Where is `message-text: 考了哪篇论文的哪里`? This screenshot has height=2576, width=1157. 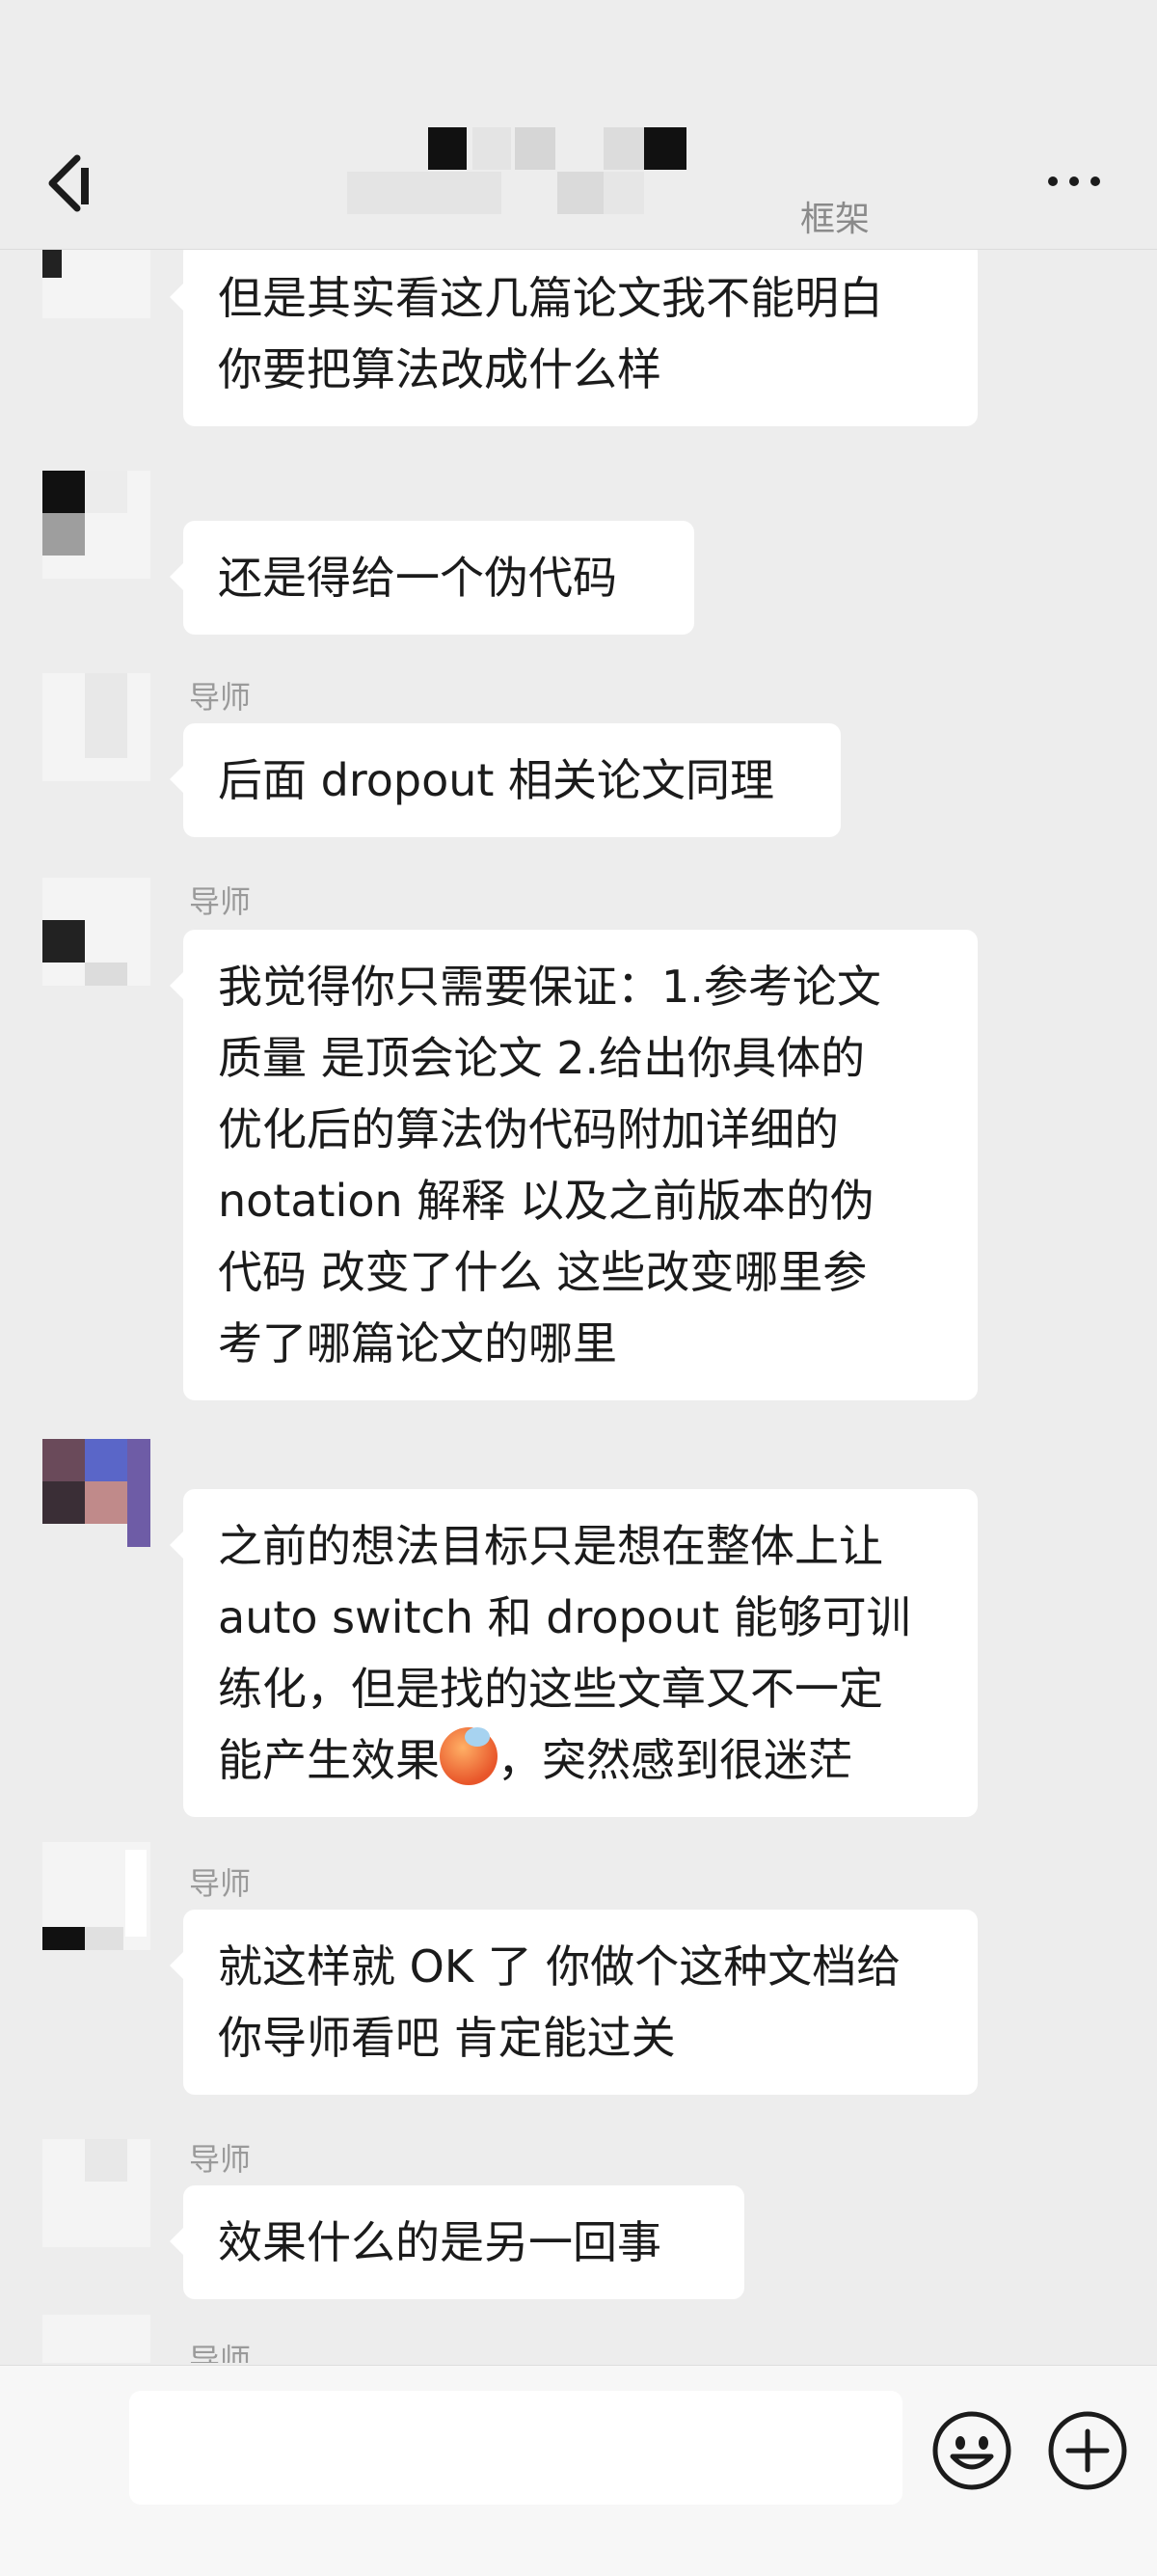 message-text: 考了哪篇论文的哪里 is located at coordinates (417, 1343).